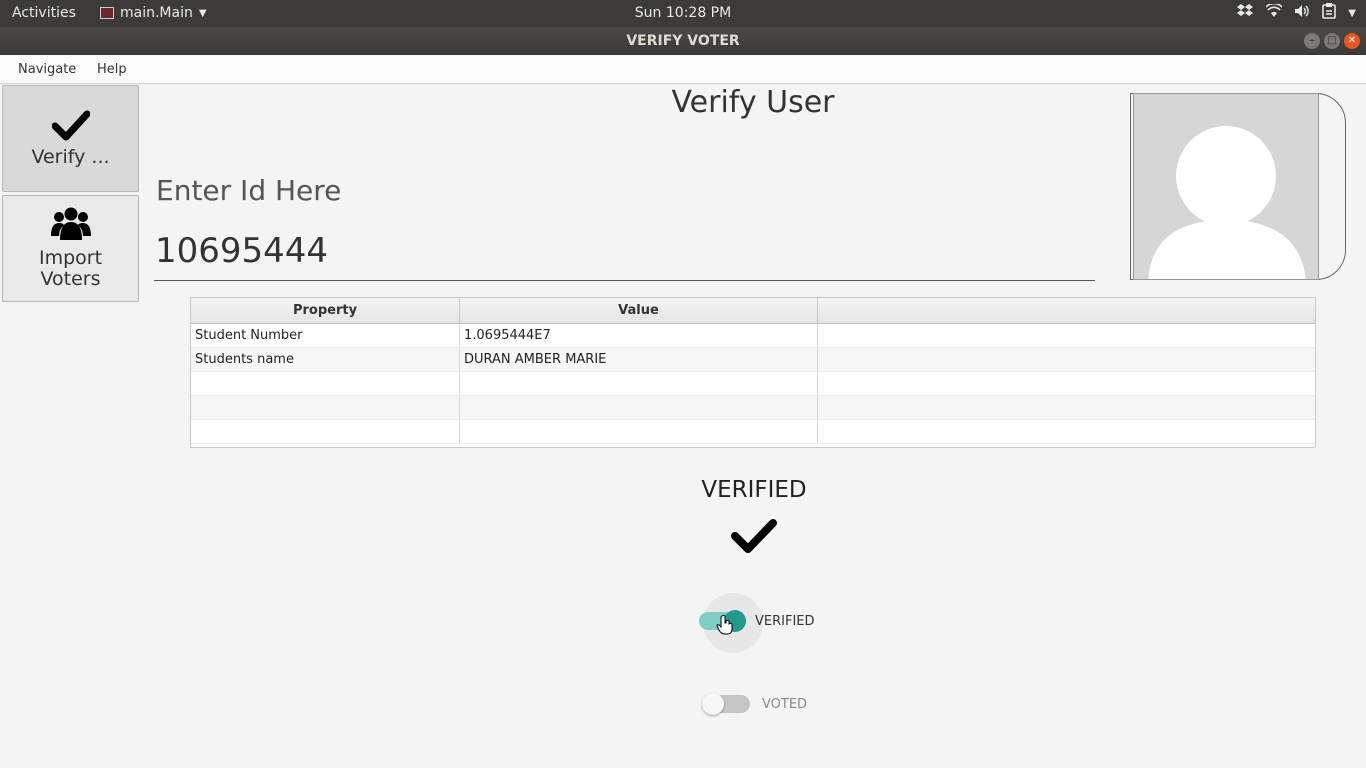 The image size is (1366, 768). What do you see at coordinates (44, 13) in the screenshot?
I see `activities-button: Activities` at bounding box center [44, 13].